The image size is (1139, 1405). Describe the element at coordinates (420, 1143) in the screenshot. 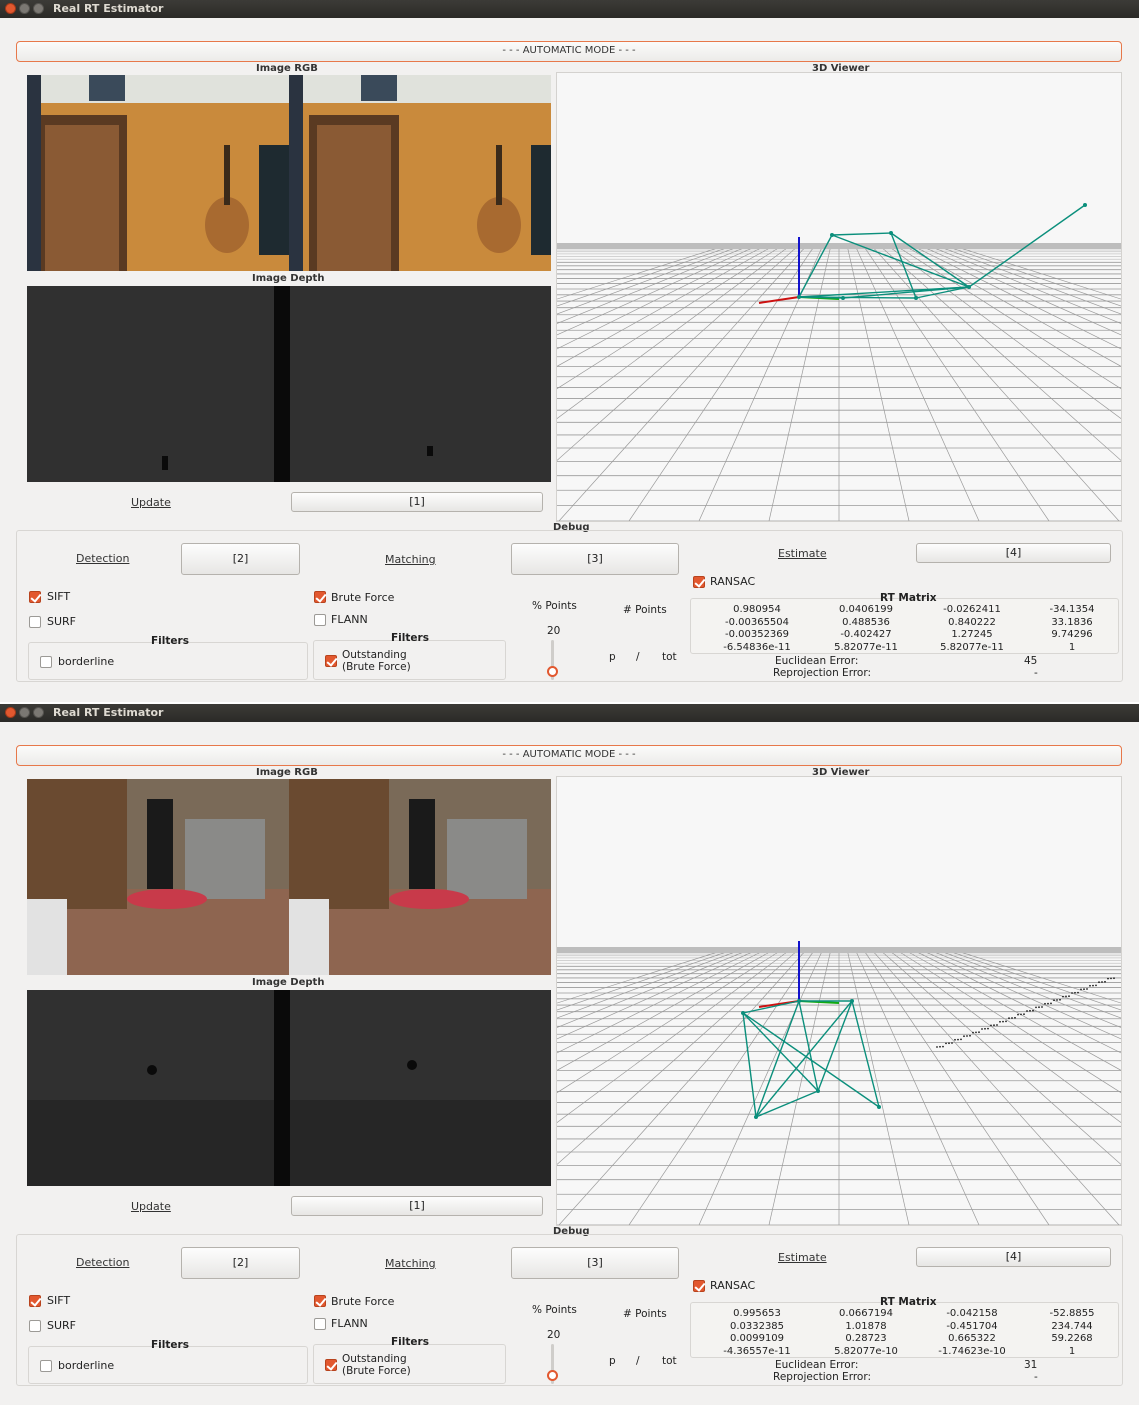

I see `depth-floor-right` at that location.